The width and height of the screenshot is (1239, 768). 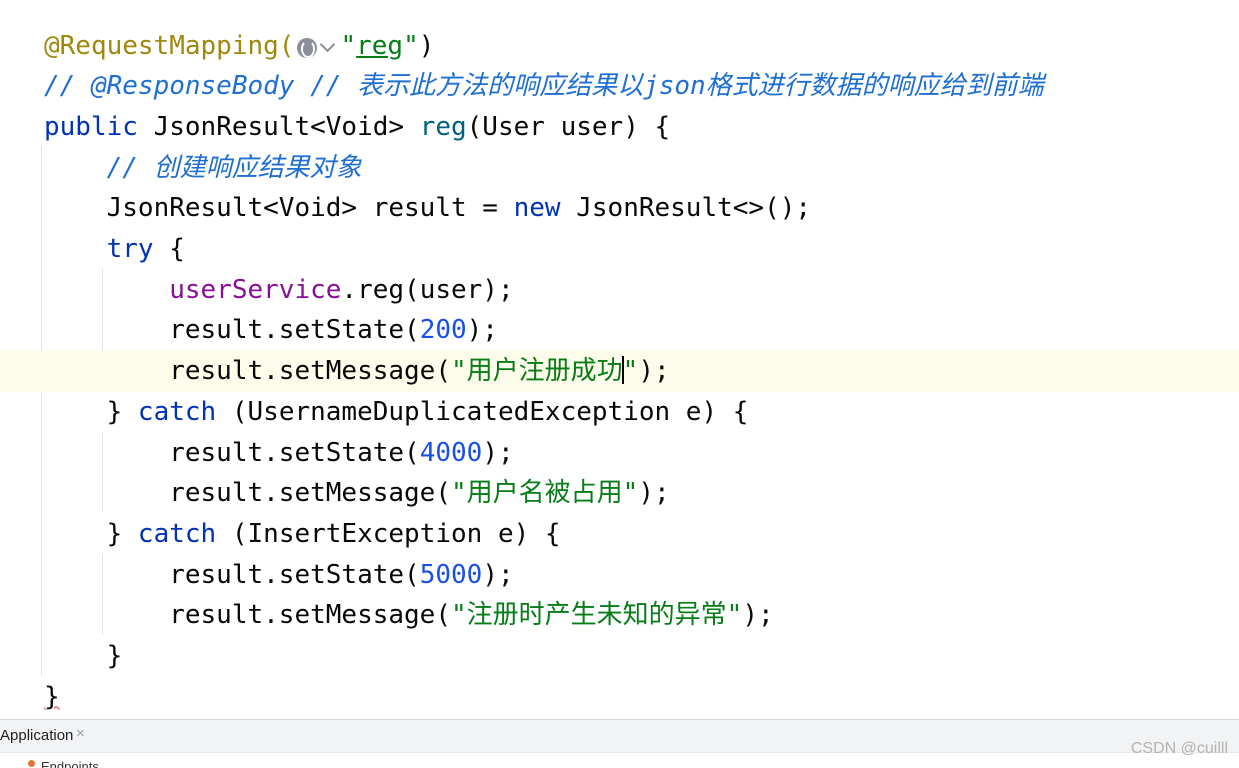 I want to click on chevron-down-icon, so click(x=328, y=44).